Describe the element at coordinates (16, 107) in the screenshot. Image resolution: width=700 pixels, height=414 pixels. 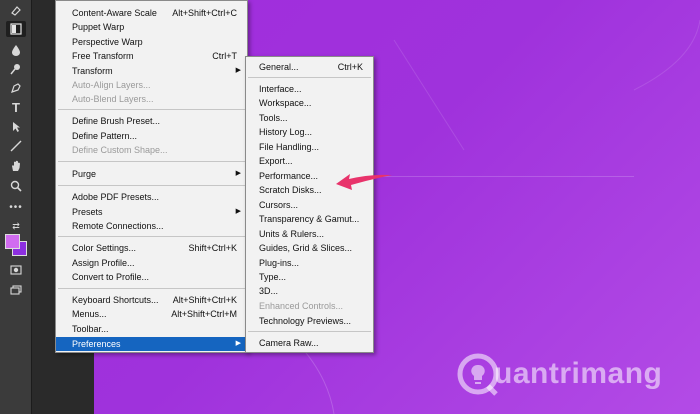
I see `type-icon: T` at that location.